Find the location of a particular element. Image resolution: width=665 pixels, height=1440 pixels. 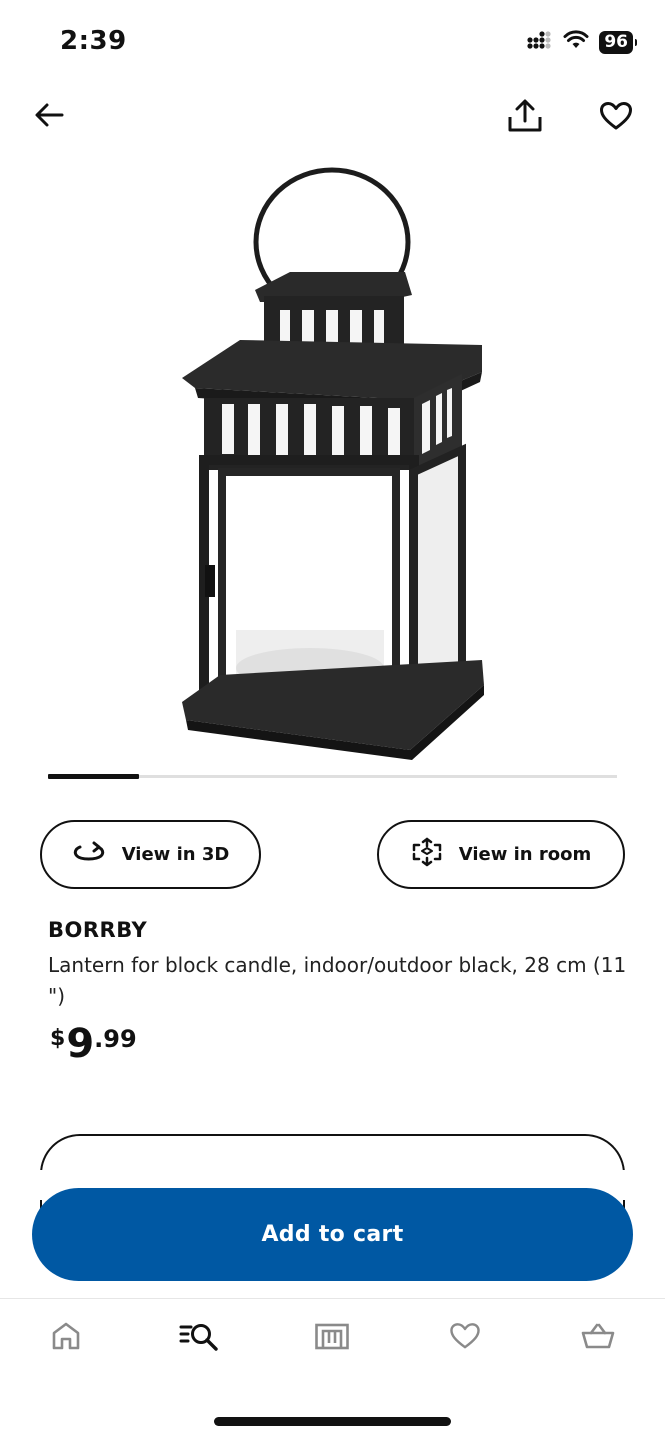

share-icon is located at coordinates (525, 118).